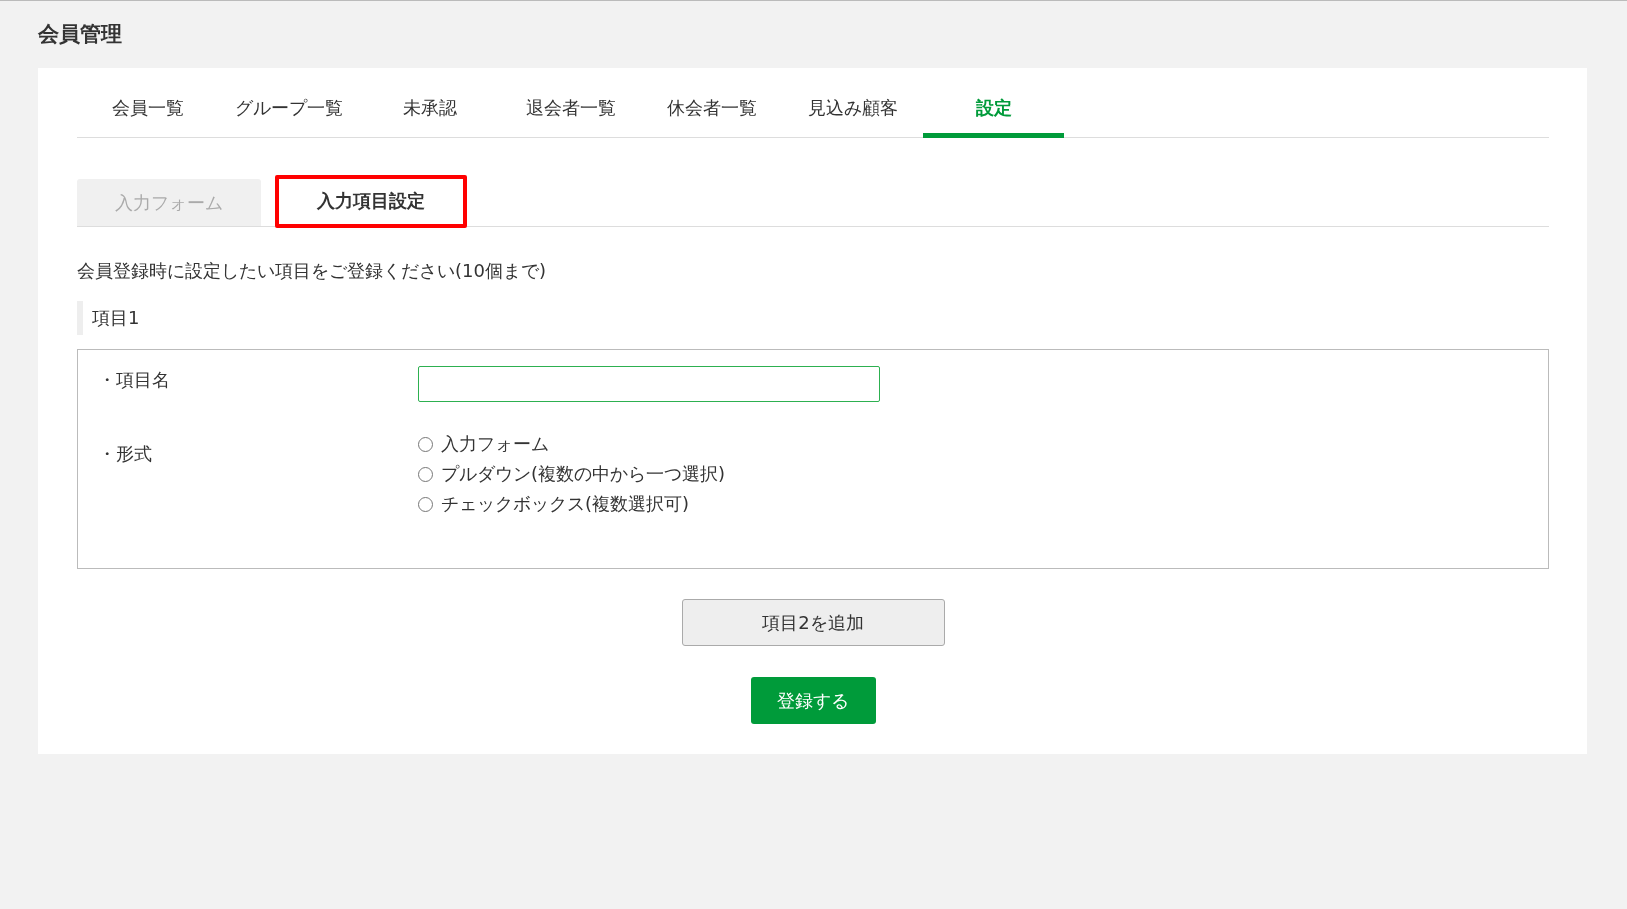 Image resolution: width=1627 pixels, height=909 pixels. Describe the element at coordinates (813, 318) in the screenshot. I see `item-heading: 項目1` at that location.